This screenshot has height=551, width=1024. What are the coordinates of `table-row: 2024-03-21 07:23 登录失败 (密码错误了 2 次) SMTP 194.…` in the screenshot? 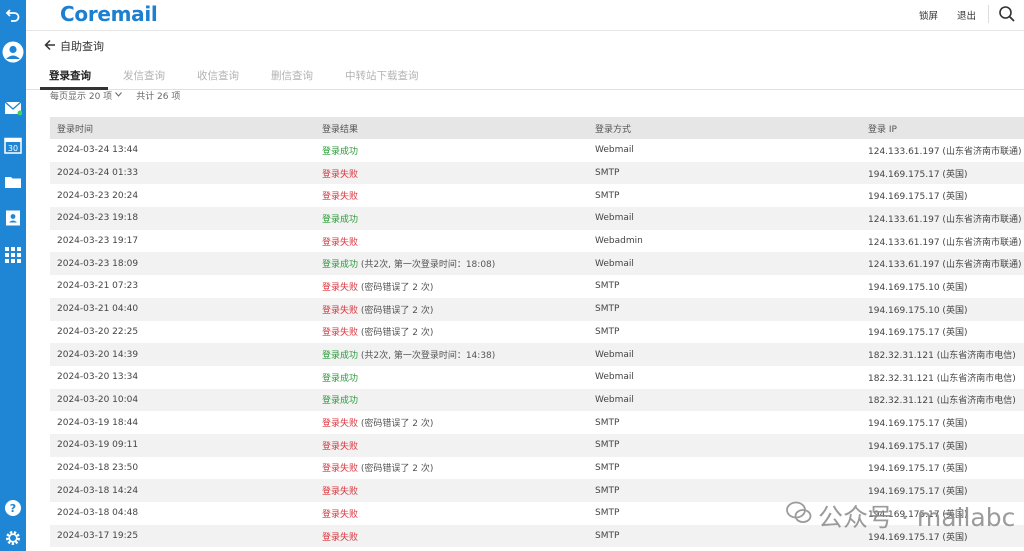 It's located at (537, 286).